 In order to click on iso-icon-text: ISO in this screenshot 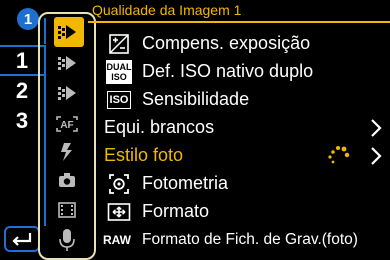, I will do `click(119, 100)`.